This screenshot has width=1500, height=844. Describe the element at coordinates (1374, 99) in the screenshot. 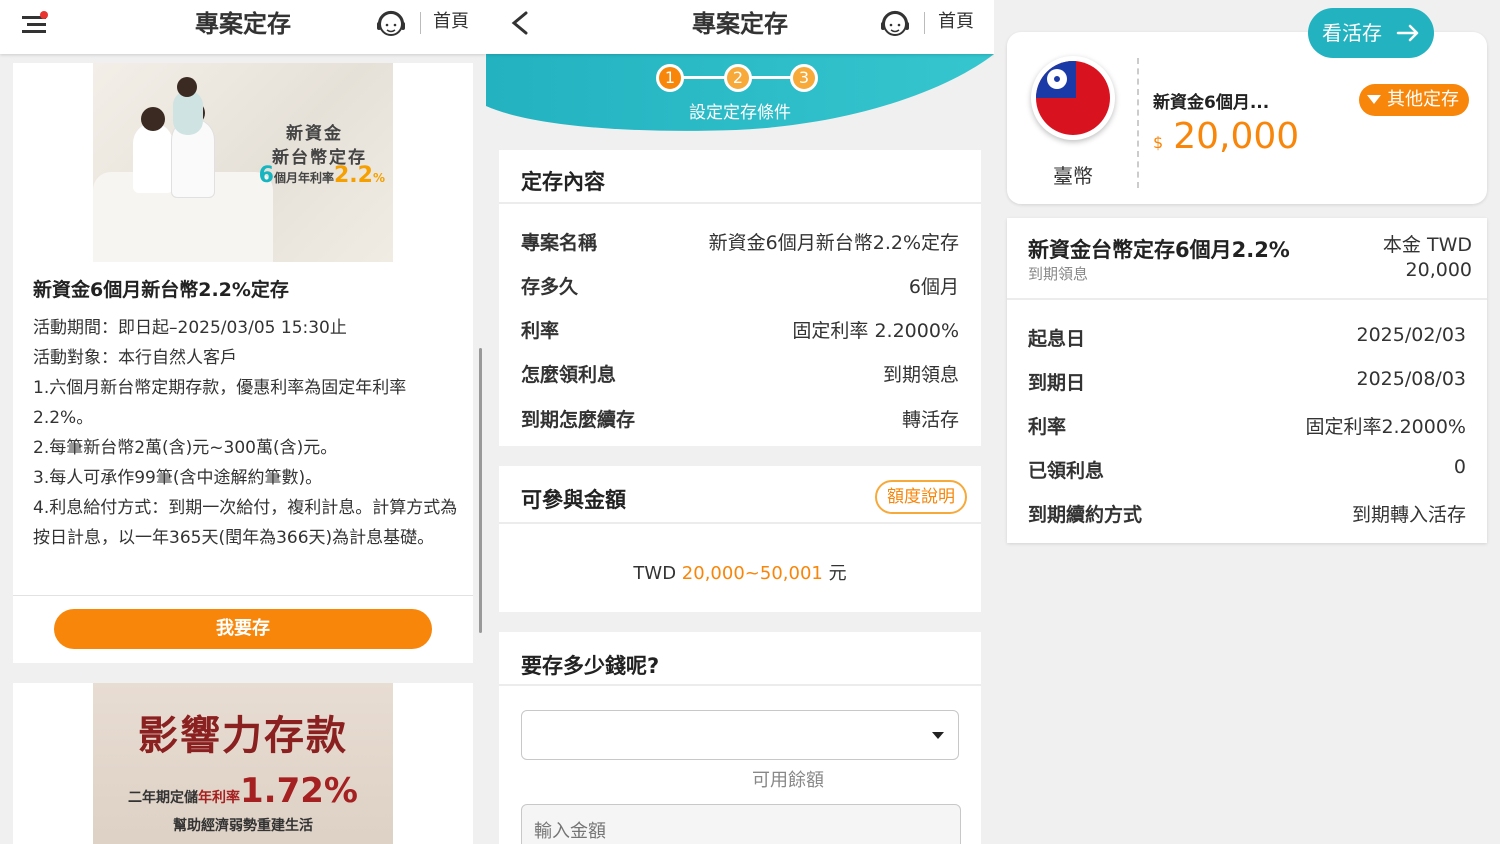

I see `triangle-down-icon` at that location.